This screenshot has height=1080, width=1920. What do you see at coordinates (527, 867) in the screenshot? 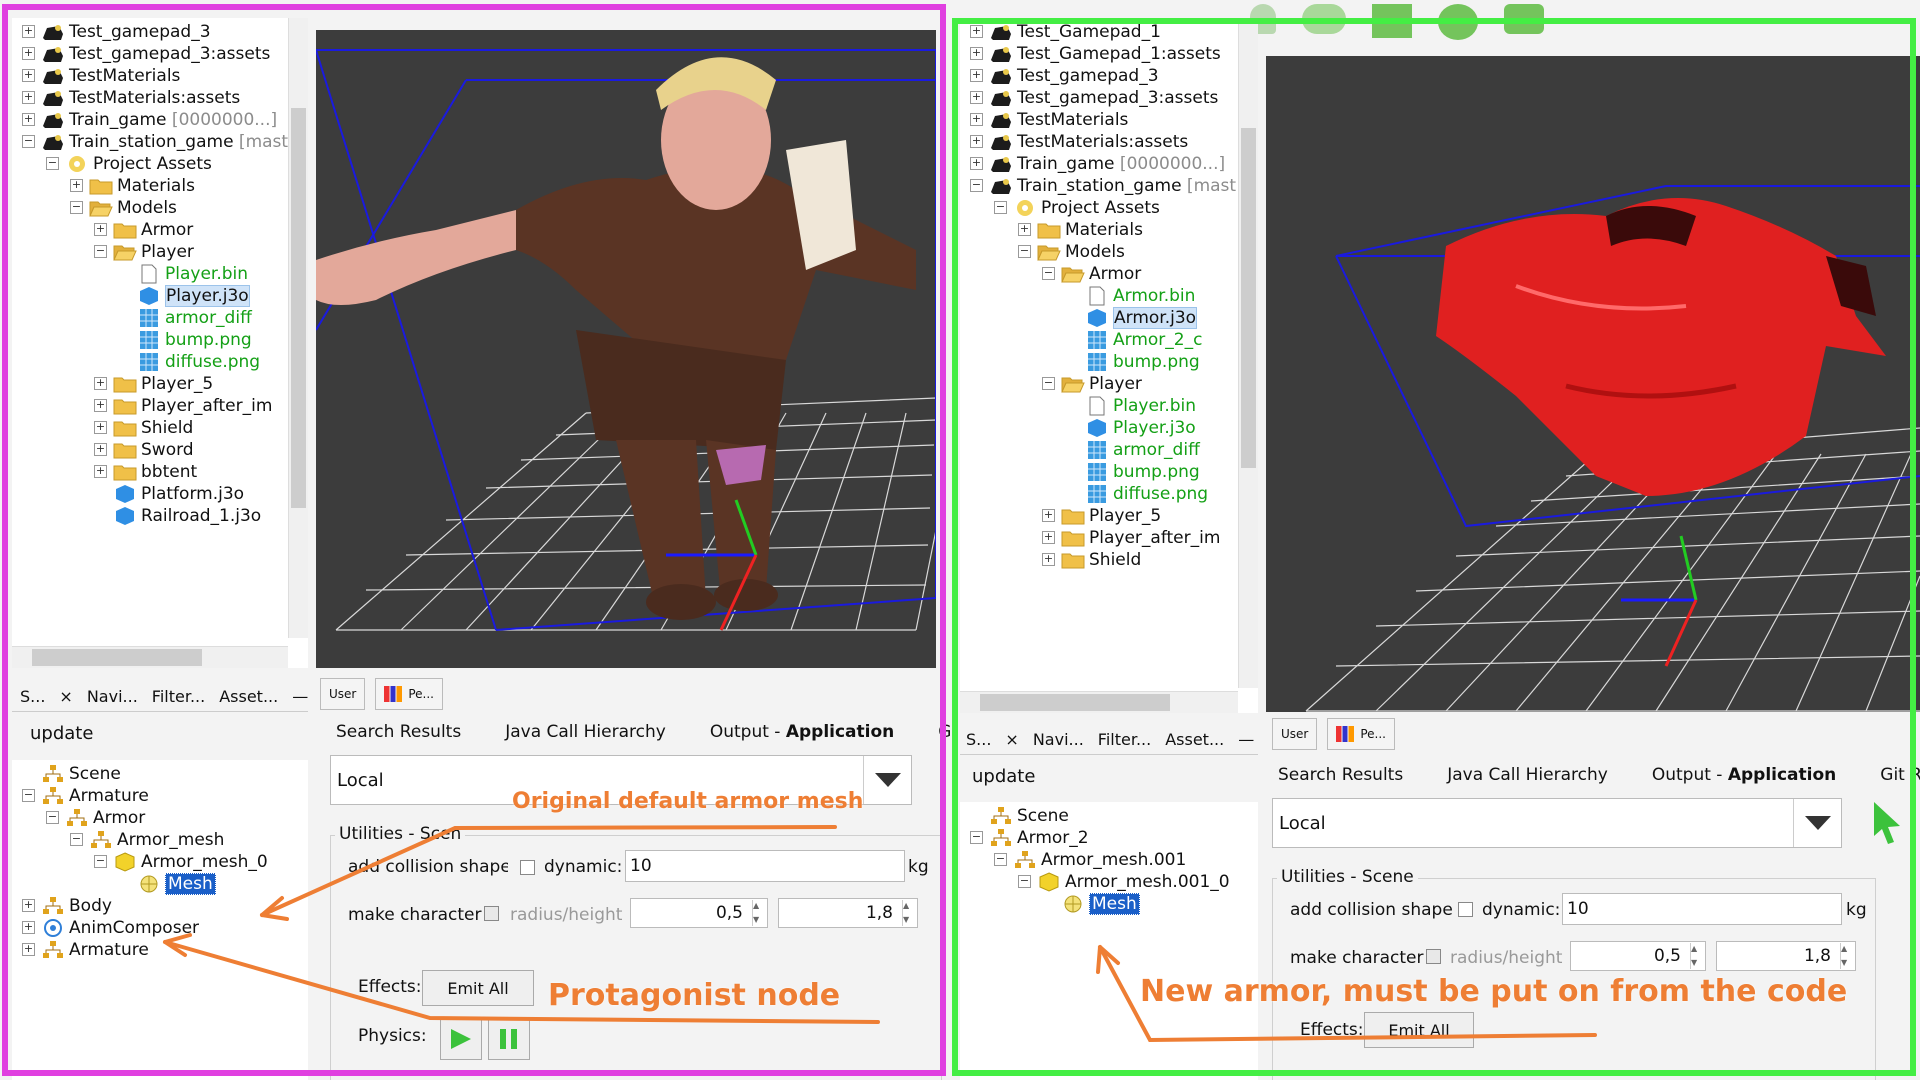
I see `dynamic-checkbox` at bounding box center [527, 867].